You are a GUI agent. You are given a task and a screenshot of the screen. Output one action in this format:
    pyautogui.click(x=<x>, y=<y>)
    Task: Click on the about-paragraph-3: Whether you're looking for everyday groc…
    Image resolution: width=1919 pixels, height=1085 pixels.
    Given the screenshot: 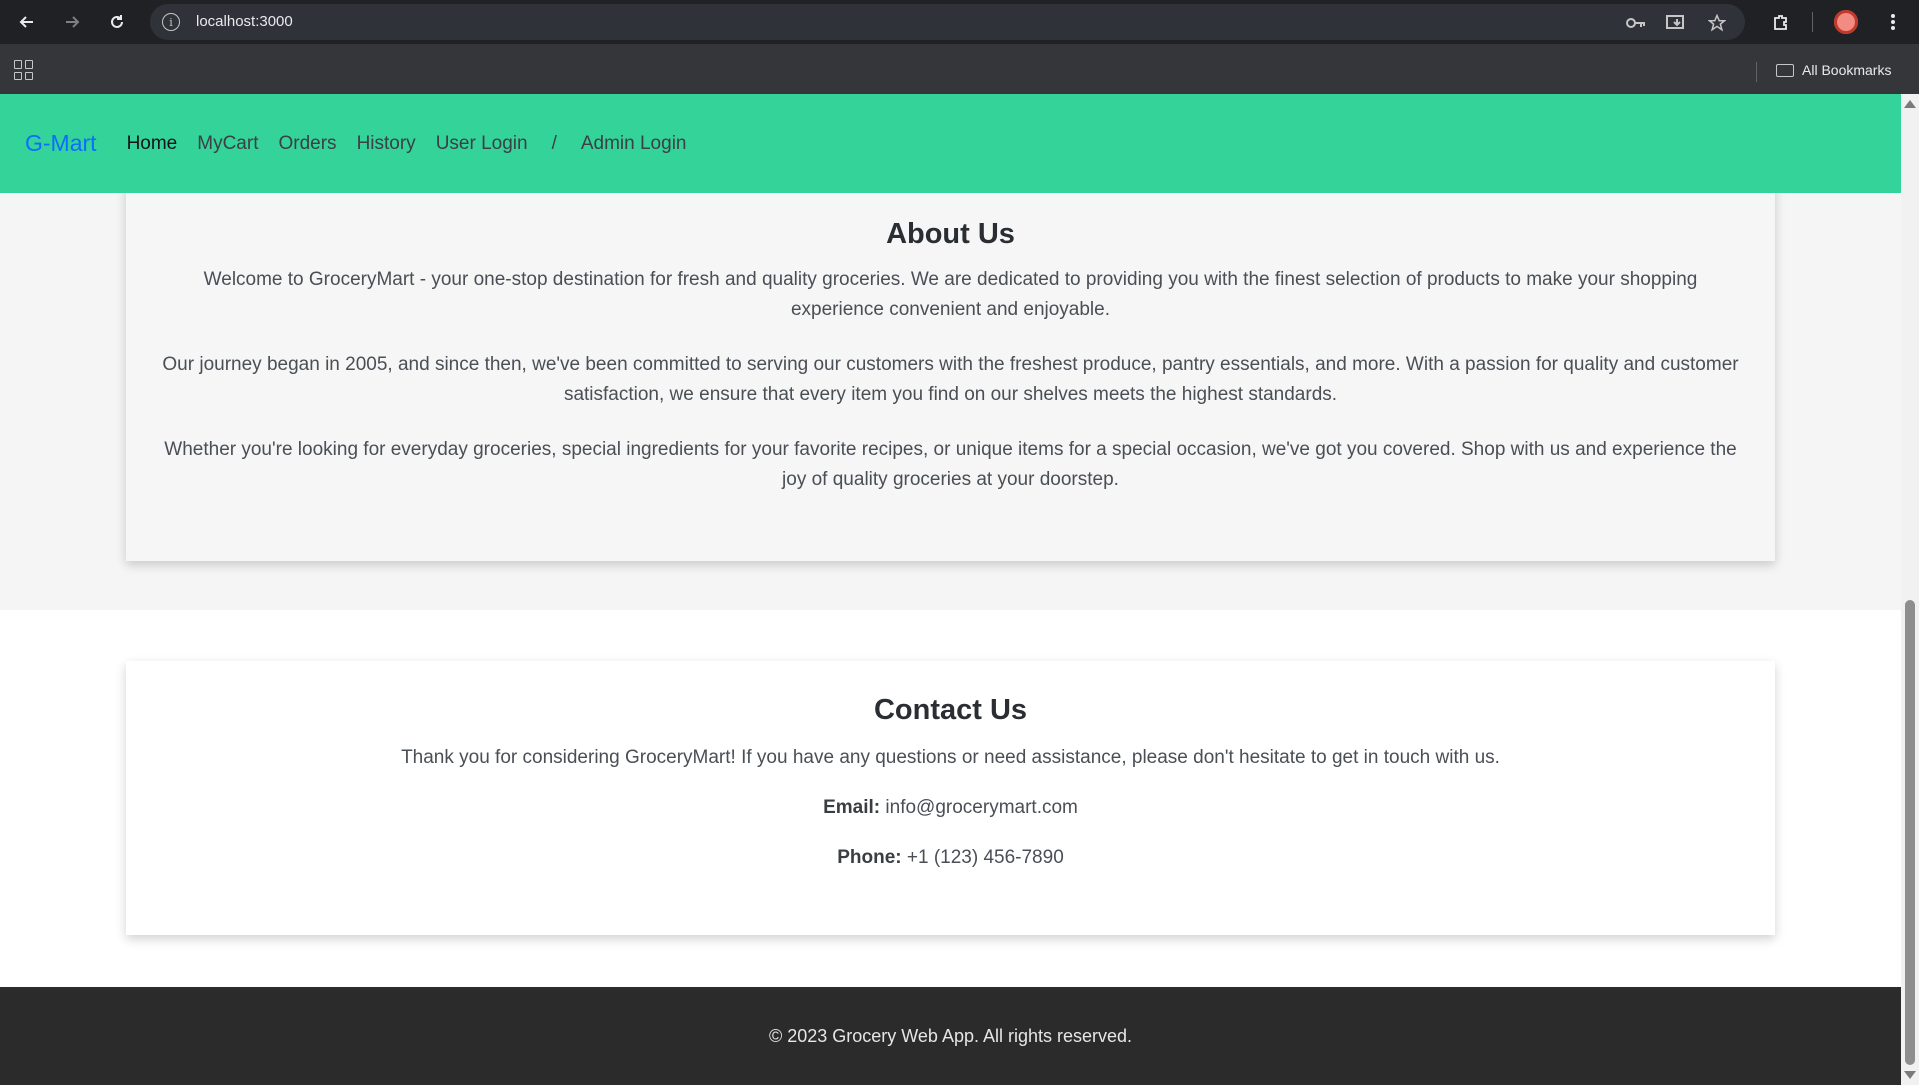 What is the action you would take?
    pyautogui.click(x=950, y=464)
    